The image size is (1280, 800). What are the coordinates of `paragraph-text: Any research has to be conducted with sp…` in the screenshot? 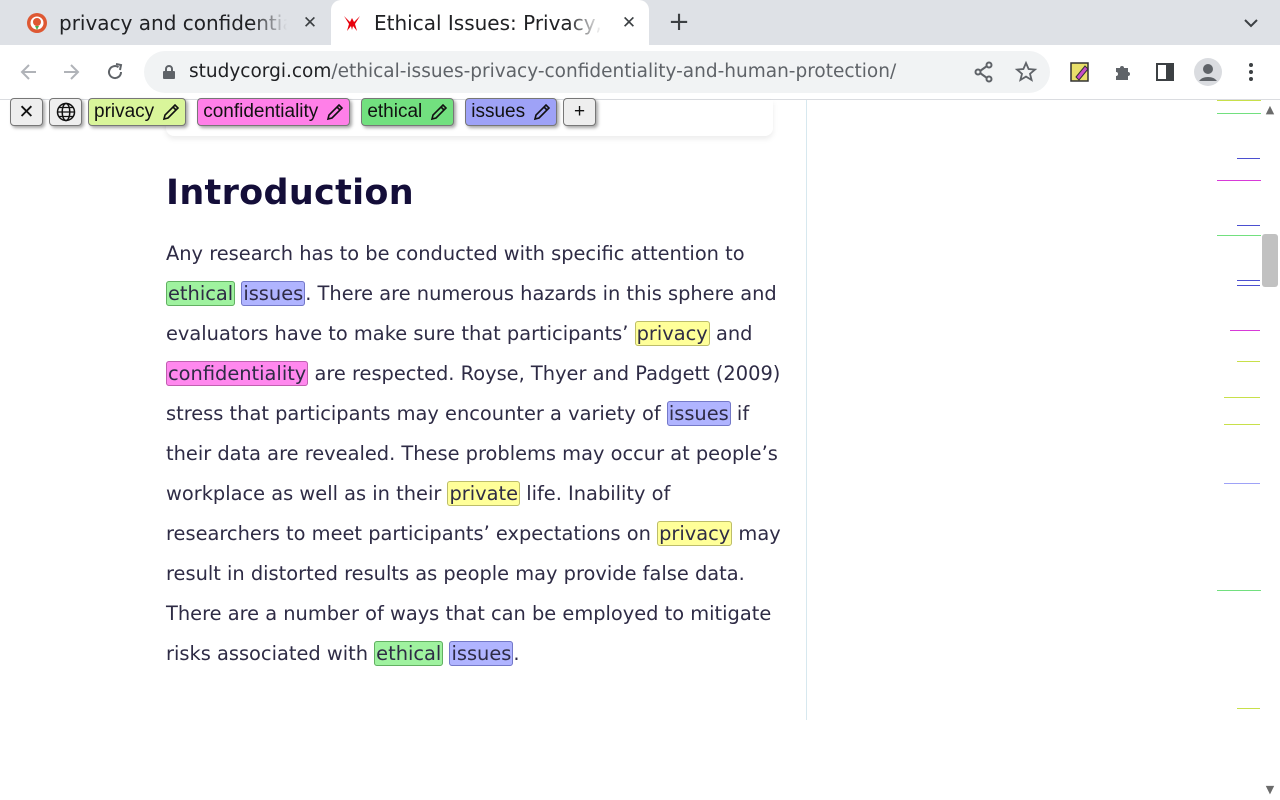 It's located at (455, 253).